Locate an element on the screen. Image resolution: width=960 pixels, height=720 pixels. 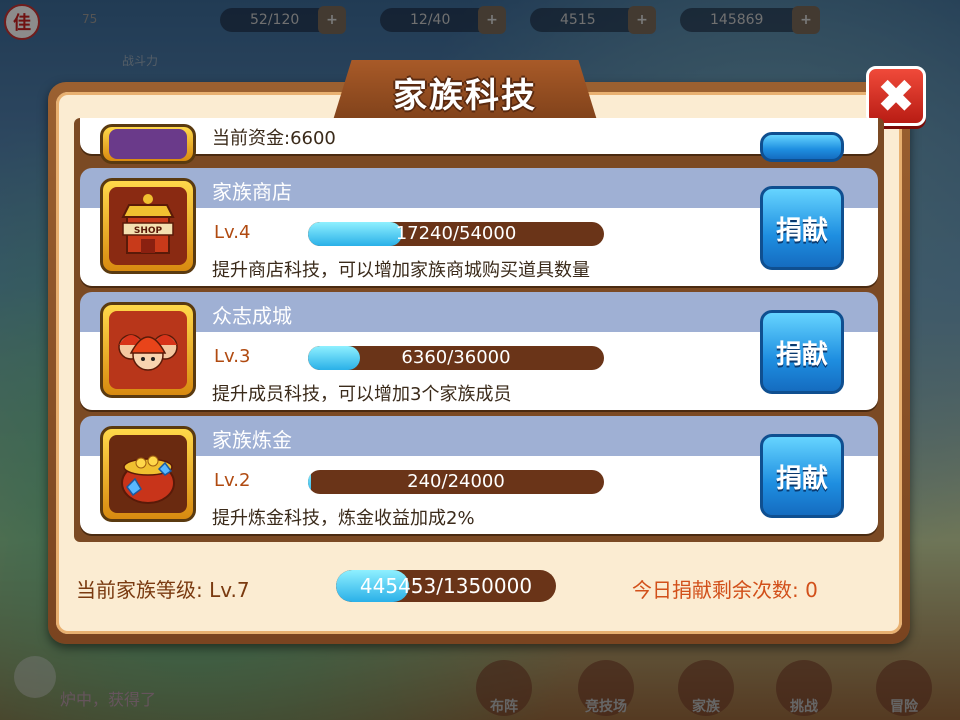
tech-level: Lv.4 is located at coordinates (232, 232).